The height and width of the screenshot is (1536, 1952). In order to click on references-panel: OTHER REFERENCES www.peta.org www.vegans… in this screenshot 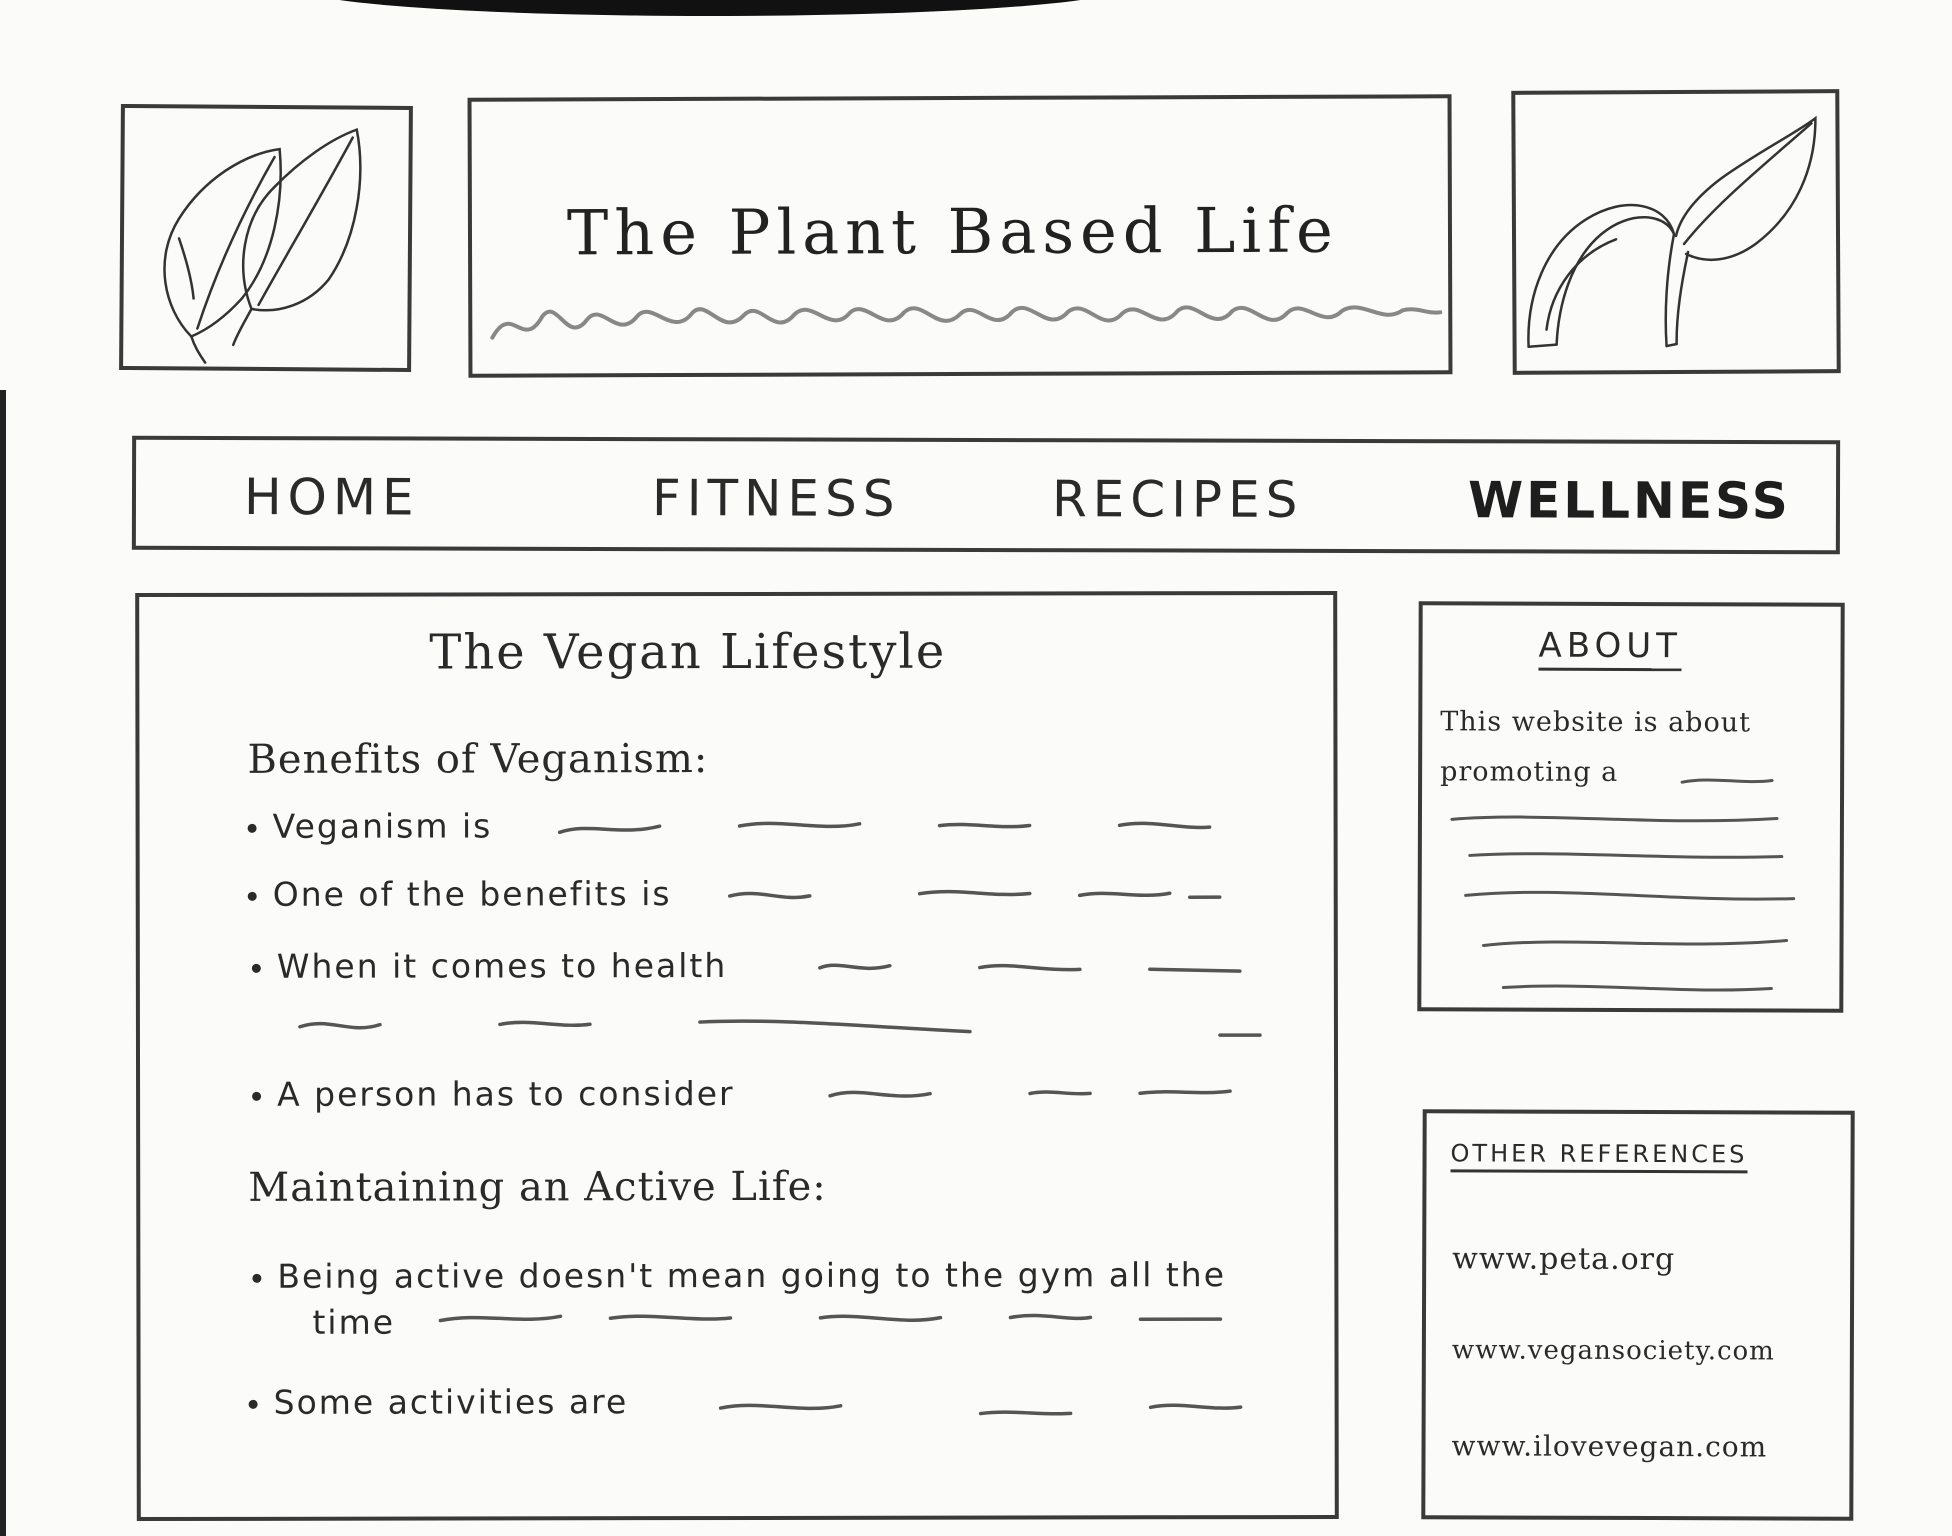, I will do `click(1638, 1315)`.